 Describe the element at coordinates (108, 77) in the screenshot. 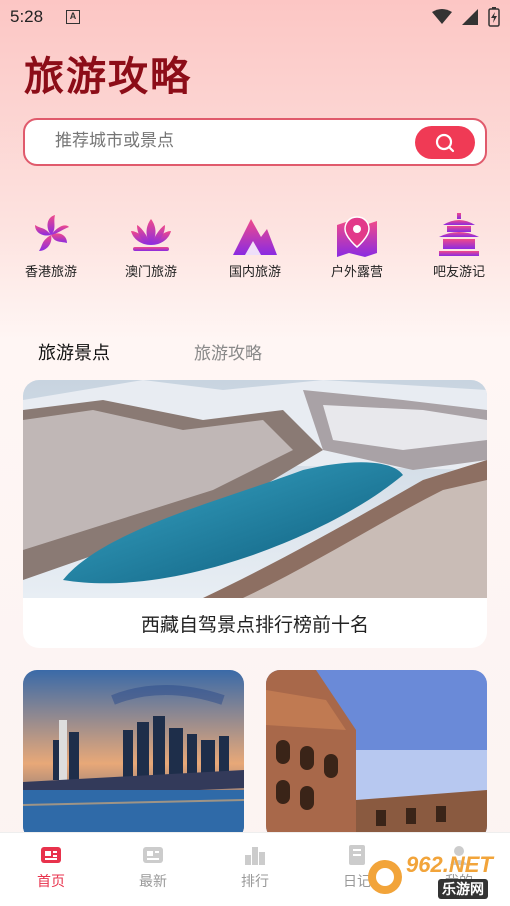

I see `page-title: 旅游攻略` at that location.